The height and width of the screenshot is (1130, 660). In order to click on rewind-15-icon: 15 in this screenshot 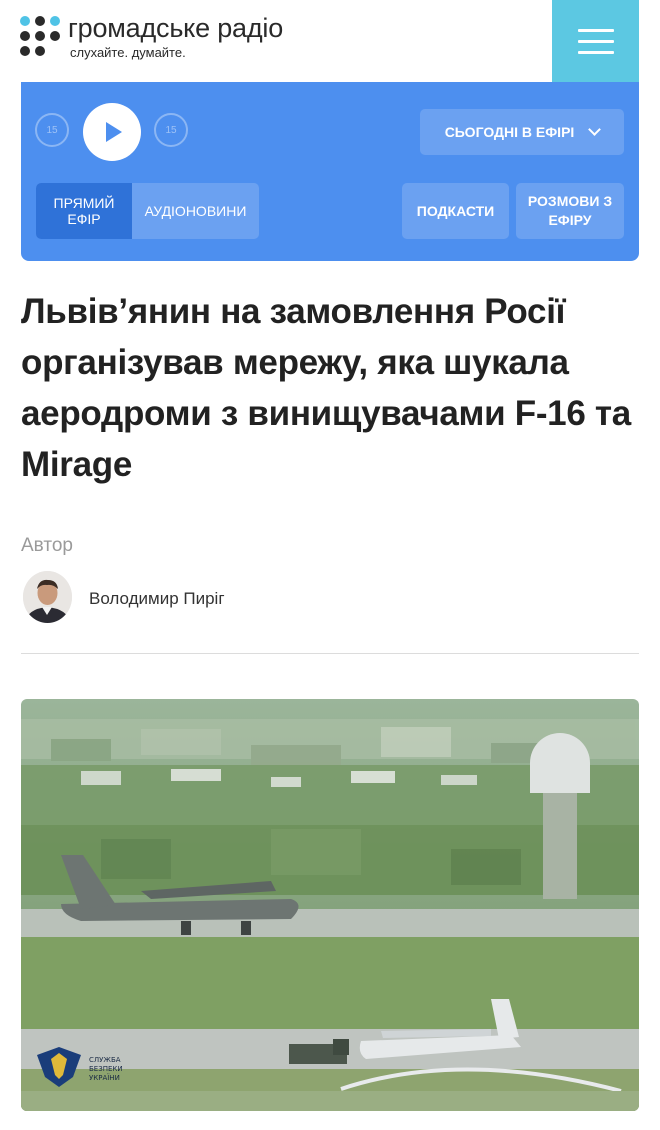, I will do `click(52, 130)`.